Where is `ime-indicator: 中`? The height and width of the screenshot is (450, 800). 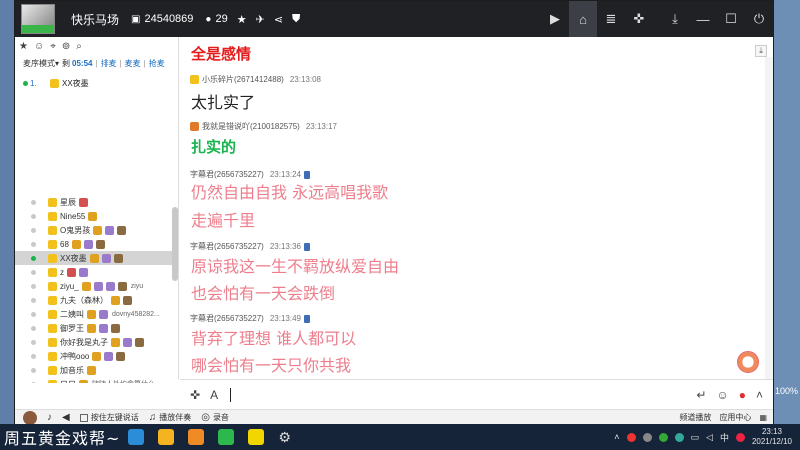 ime-indicator: 中 is located at coordinates (724, 437).